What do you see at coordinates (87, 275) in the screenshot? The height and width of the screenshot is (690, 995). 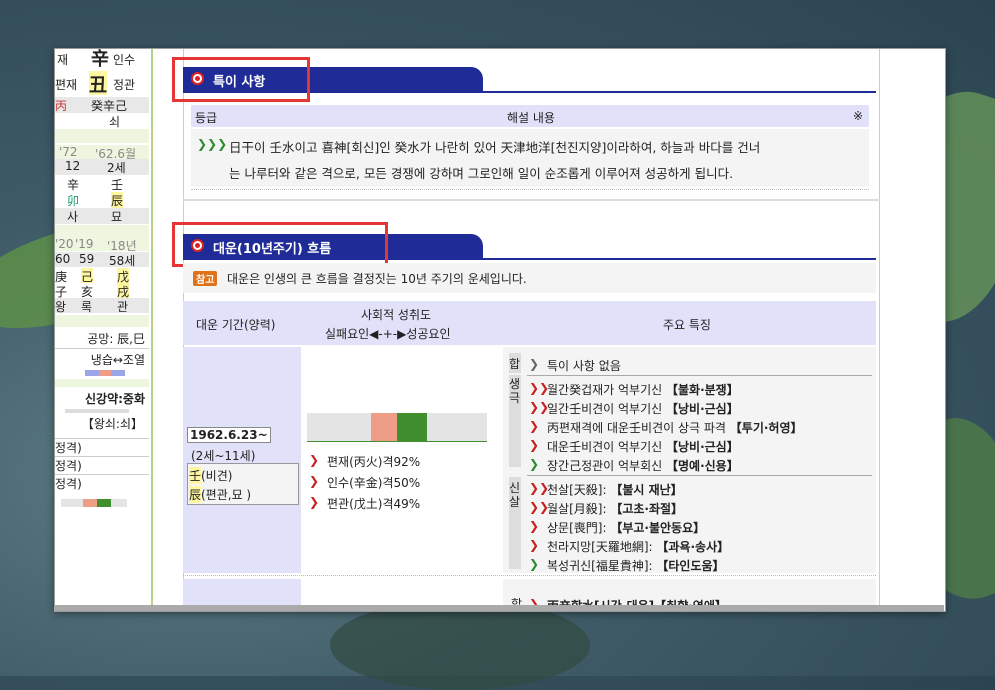 I see `label: 己` at bounding box center [87, 275].